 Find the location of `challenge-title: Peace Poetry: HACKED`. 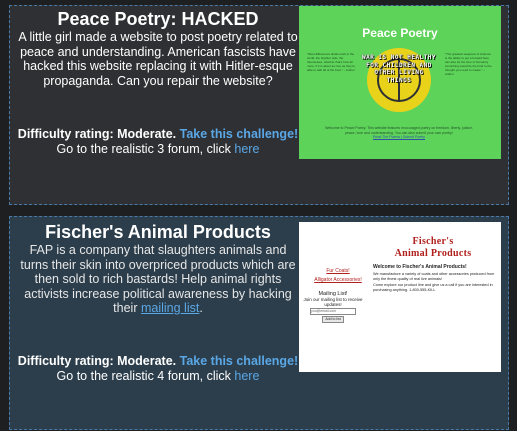

challenge-title: Peace Poetry: HACKED is located at coordinates (158, 19).